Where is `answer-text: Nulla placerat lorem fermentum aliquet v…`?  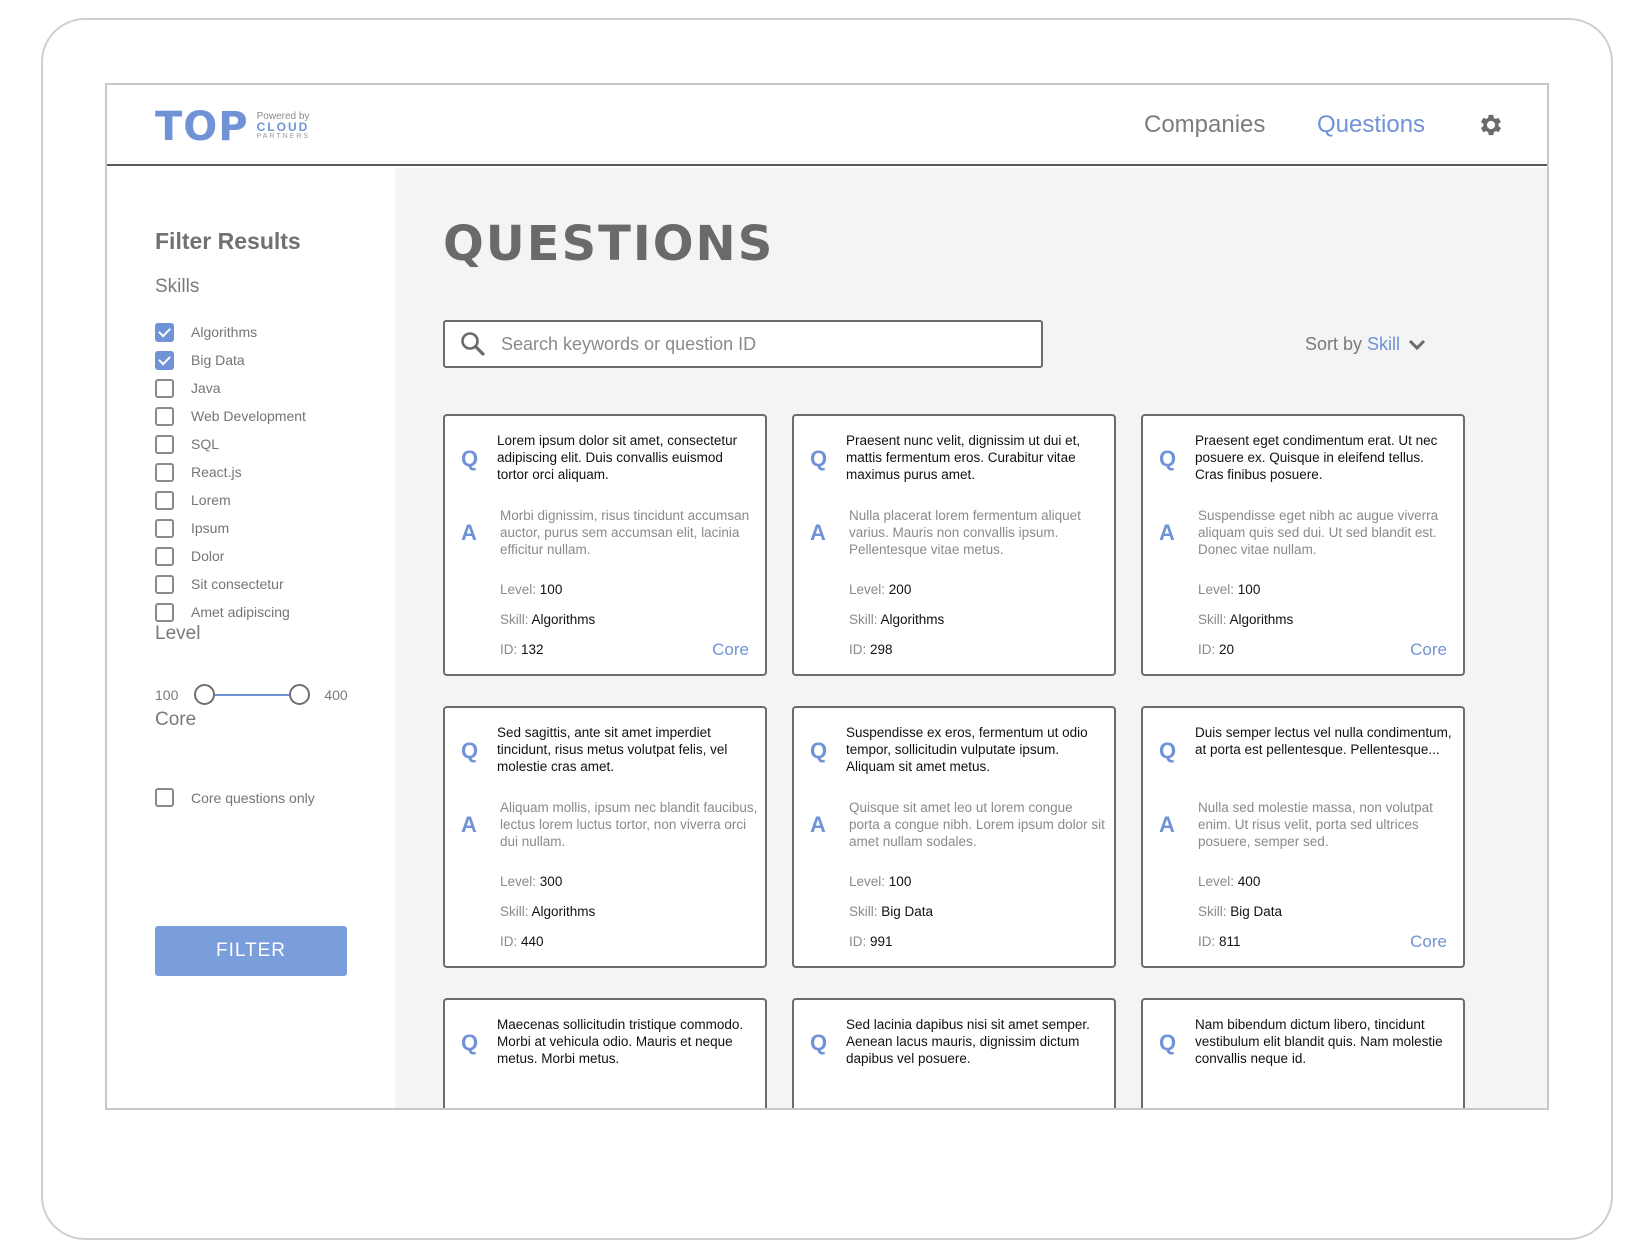 answer-text: Nulla placerat lorem fermentum aliquet v… is located at coordinates (965, 532).